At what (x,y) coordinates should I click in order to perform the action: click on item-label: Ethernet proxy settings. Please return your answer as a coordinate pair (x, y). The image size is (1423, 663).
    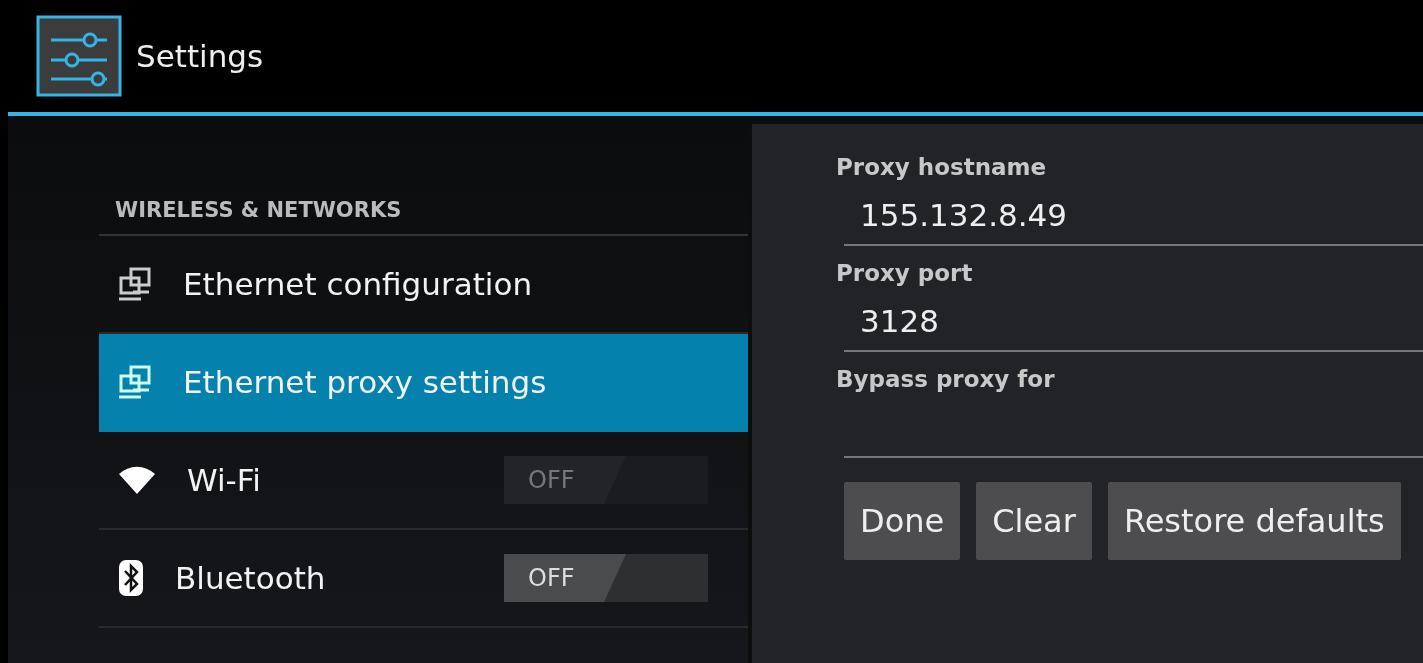
    Looking at the image, I should click on (365, 382).